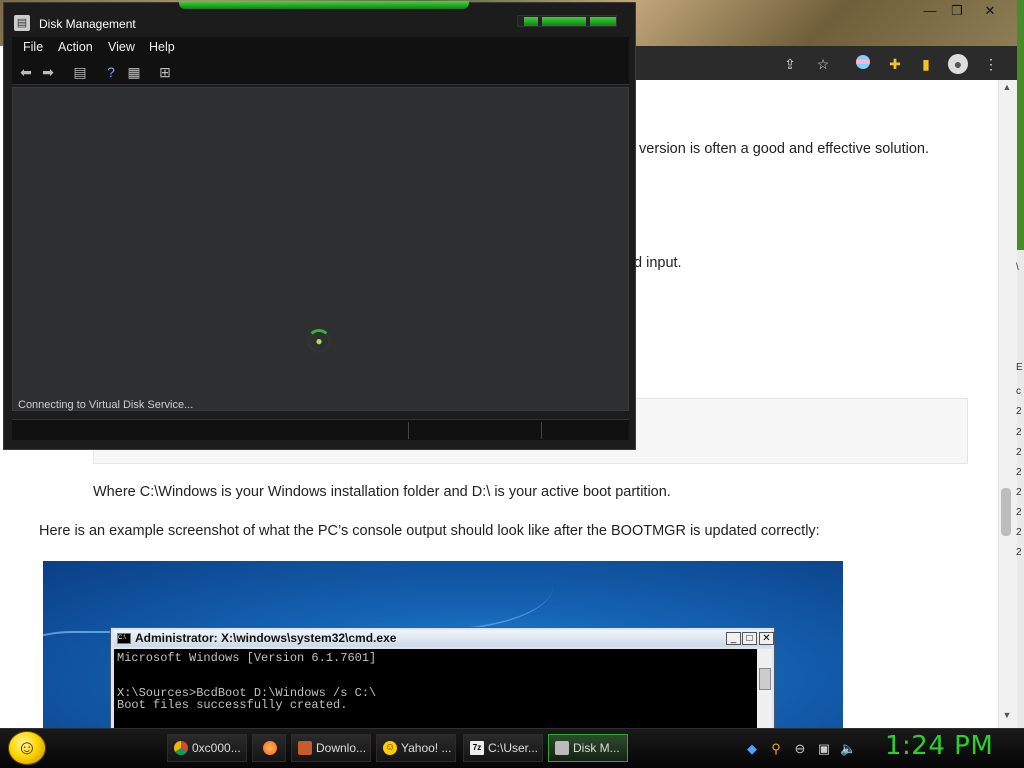 The image size is (1024, 768). I want to click on page-scrollbar, so click(1007, 404).